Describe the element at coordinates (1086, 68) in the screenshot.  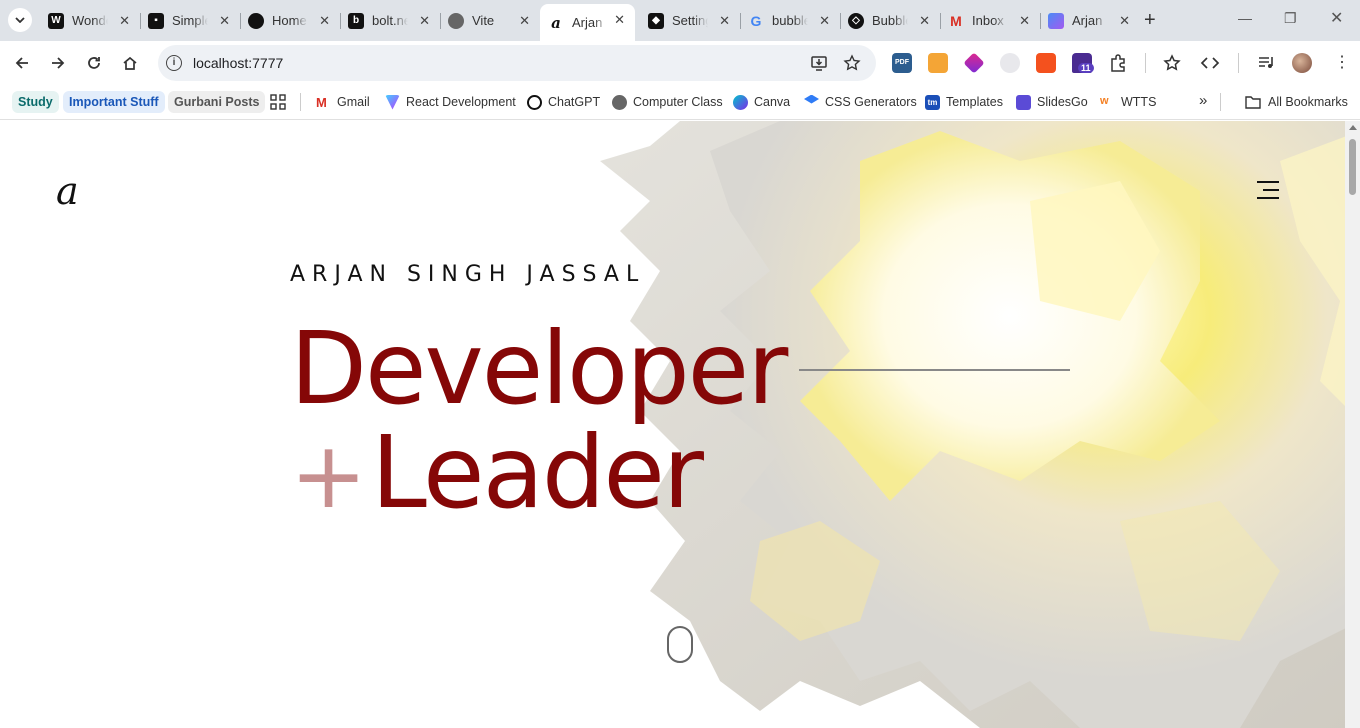
I see `extension-badge-count: 11` at that location.